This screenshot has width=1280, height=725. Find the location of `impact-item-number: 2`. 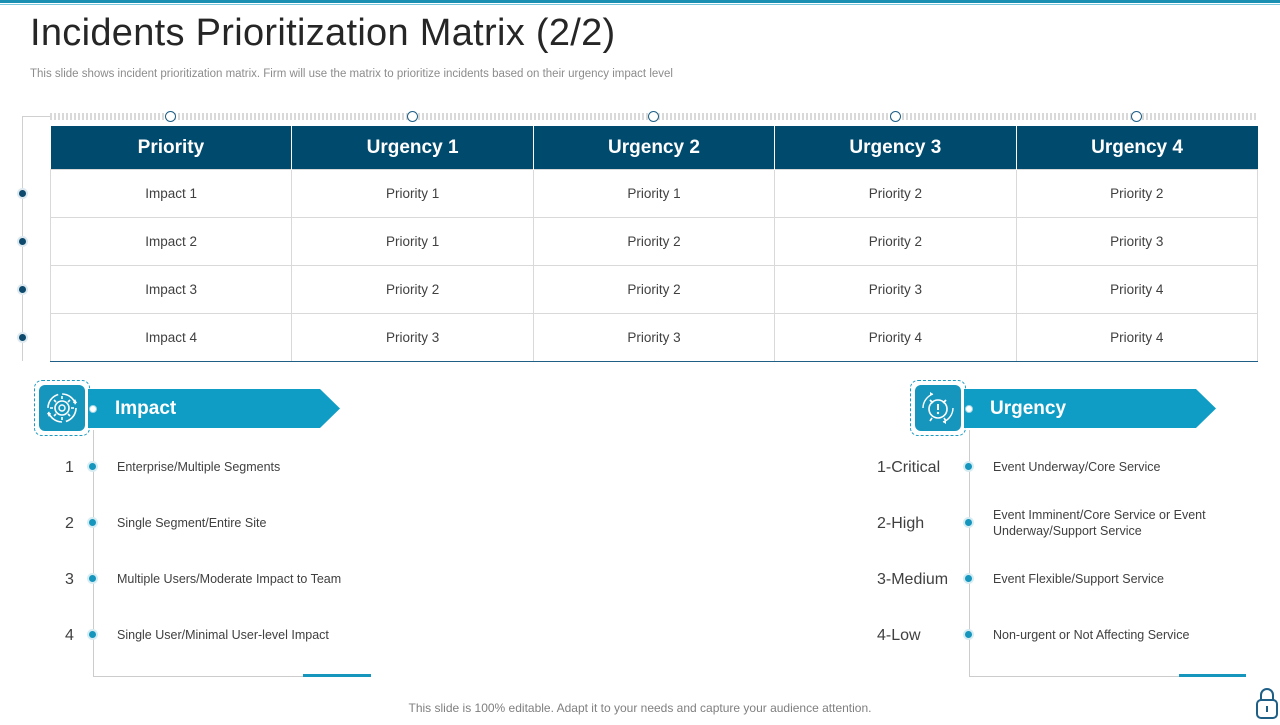

impact-item-number: 2 is located at coordinates (69, 523).